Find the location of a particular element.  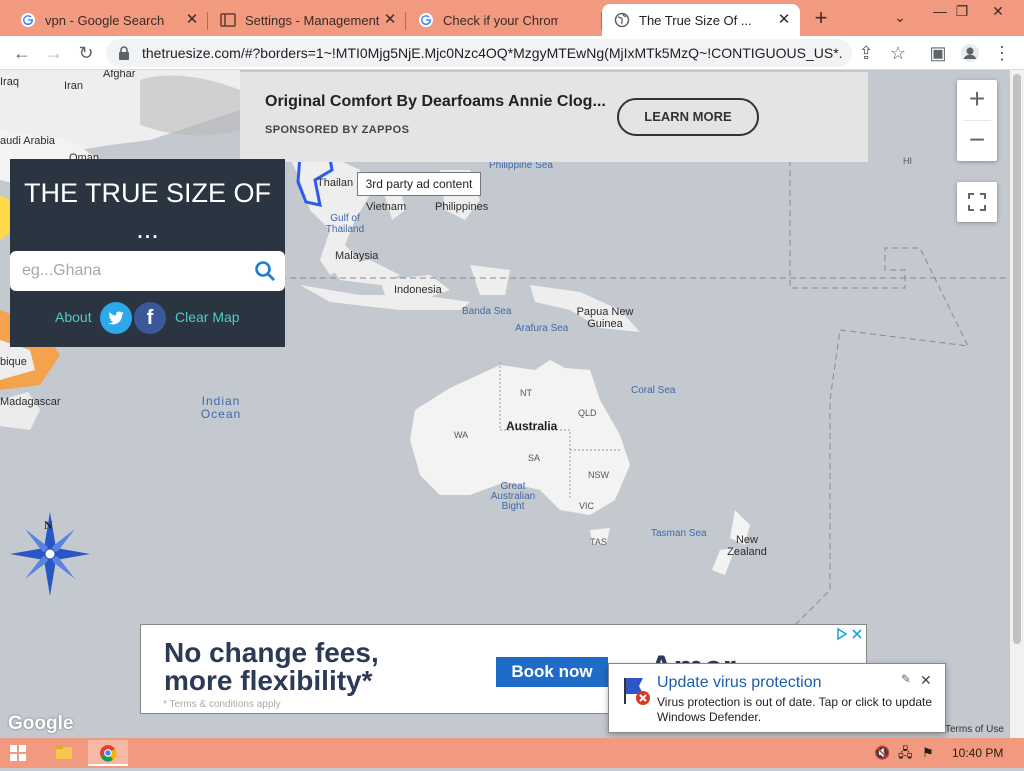

map-label: Madagascar is located at coordinates (30, 402).